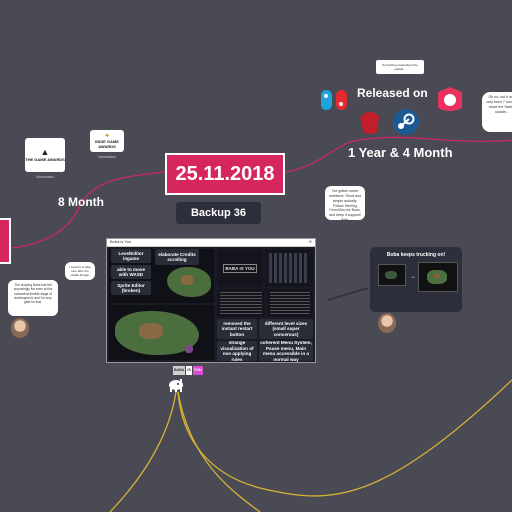 The image size is (512, 512). I want to click on trucking-panel: Boba keeps trucking on! →, so click(416, 279).